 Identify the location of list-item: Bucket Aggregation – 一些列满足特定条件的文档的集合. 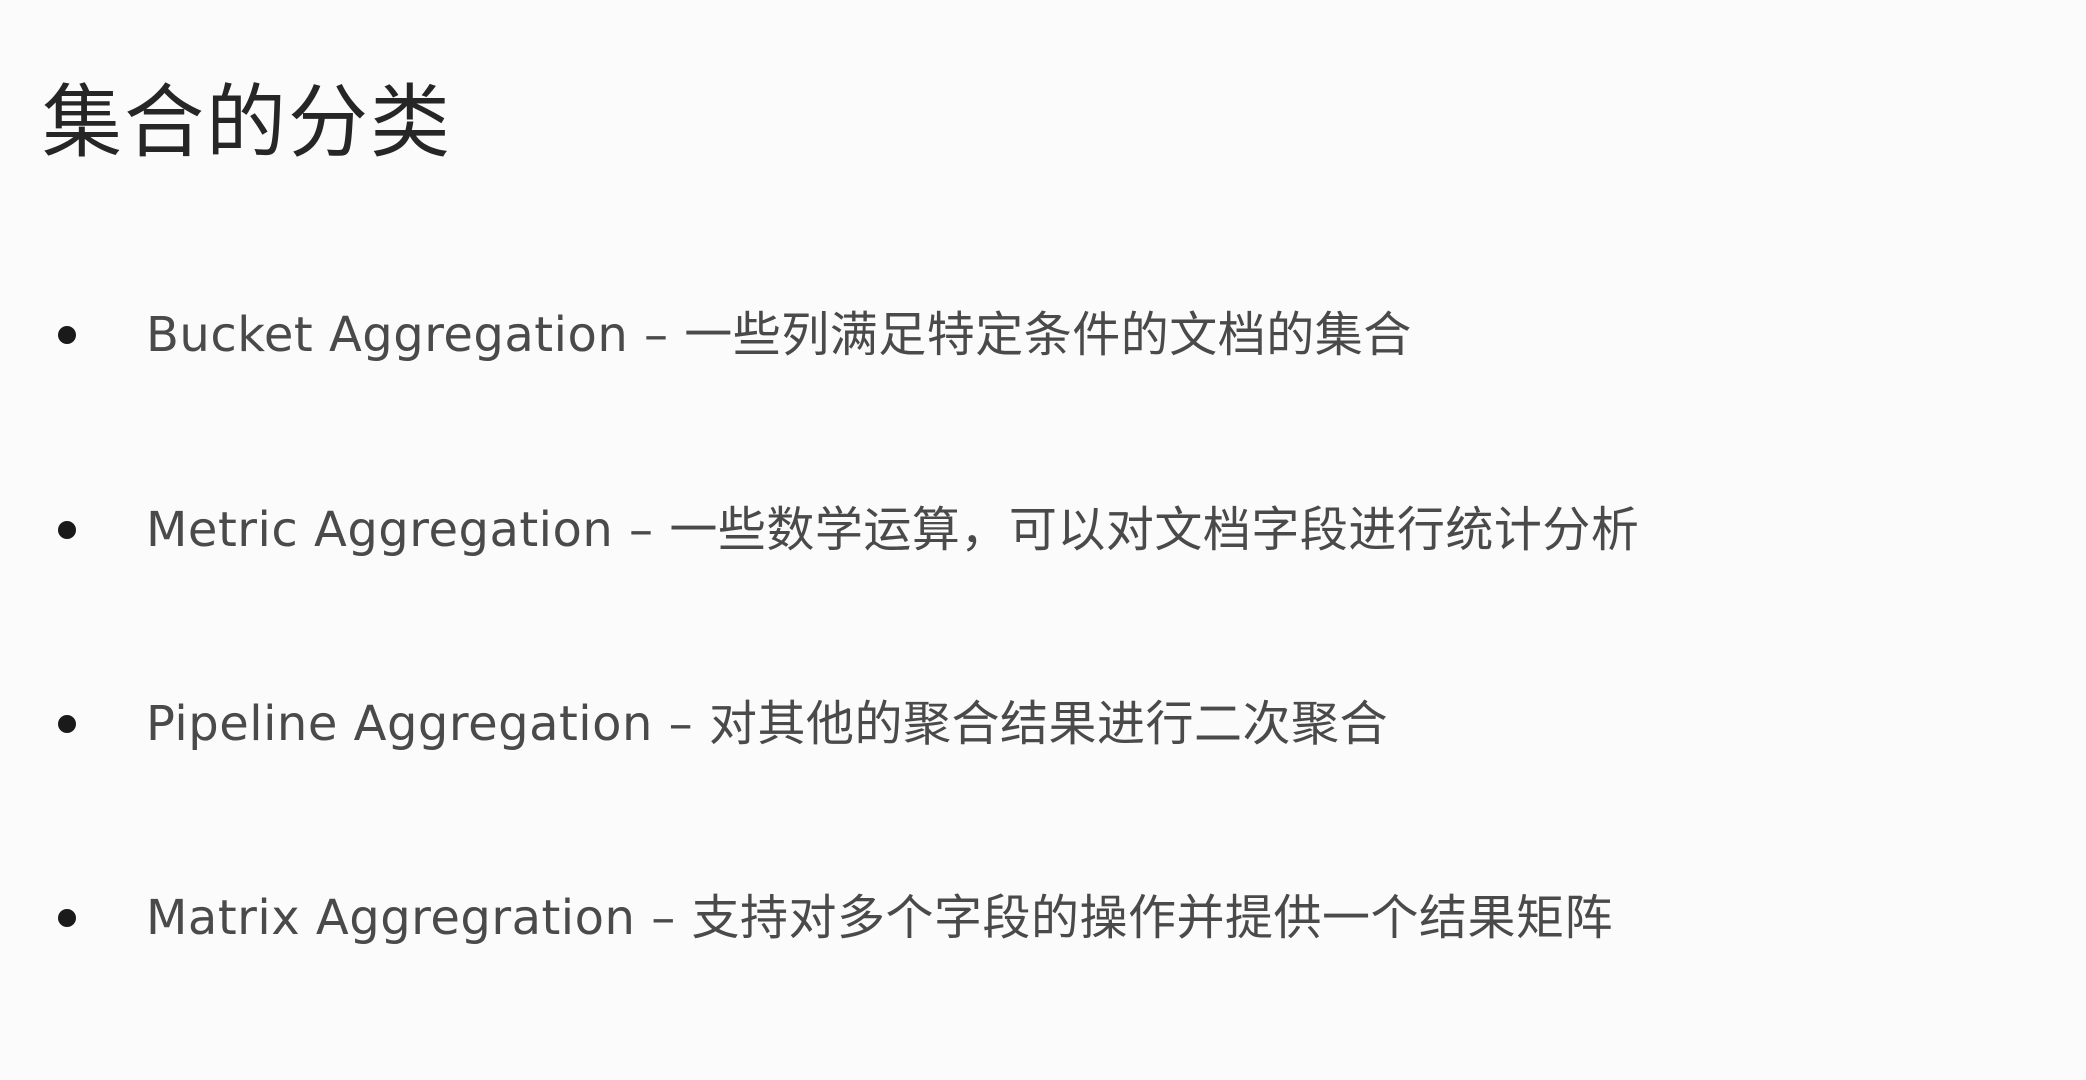
(1000, 335).